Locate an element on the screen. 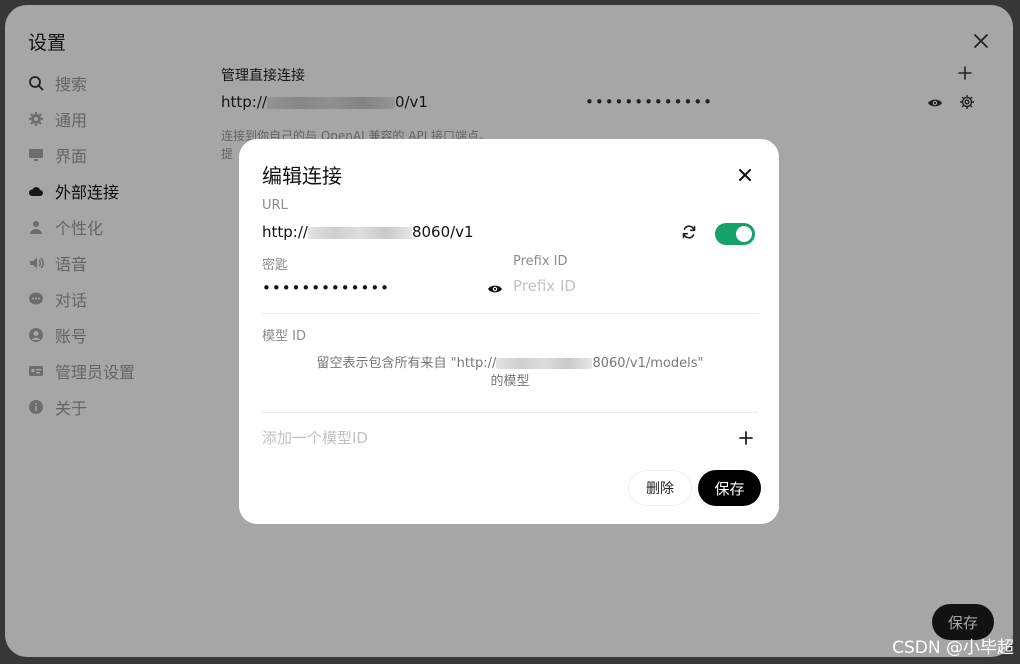 The height and width of the screenshot is (664, 1020). model-hint-line-1: 留空表示包含所有来自 "http:// 8060/v1/models" is located at coordinates (510, 364).